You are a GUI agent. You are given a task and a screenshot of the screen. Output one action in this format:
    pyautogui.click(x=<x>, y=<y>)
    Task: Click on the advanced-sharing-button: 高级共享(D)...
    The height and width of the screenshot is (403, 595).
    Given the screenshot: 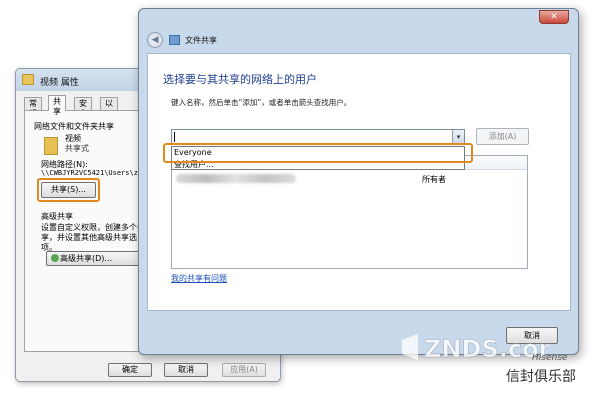 What is the action you would take?
    pyautogui.click(x=93, y=258)
    